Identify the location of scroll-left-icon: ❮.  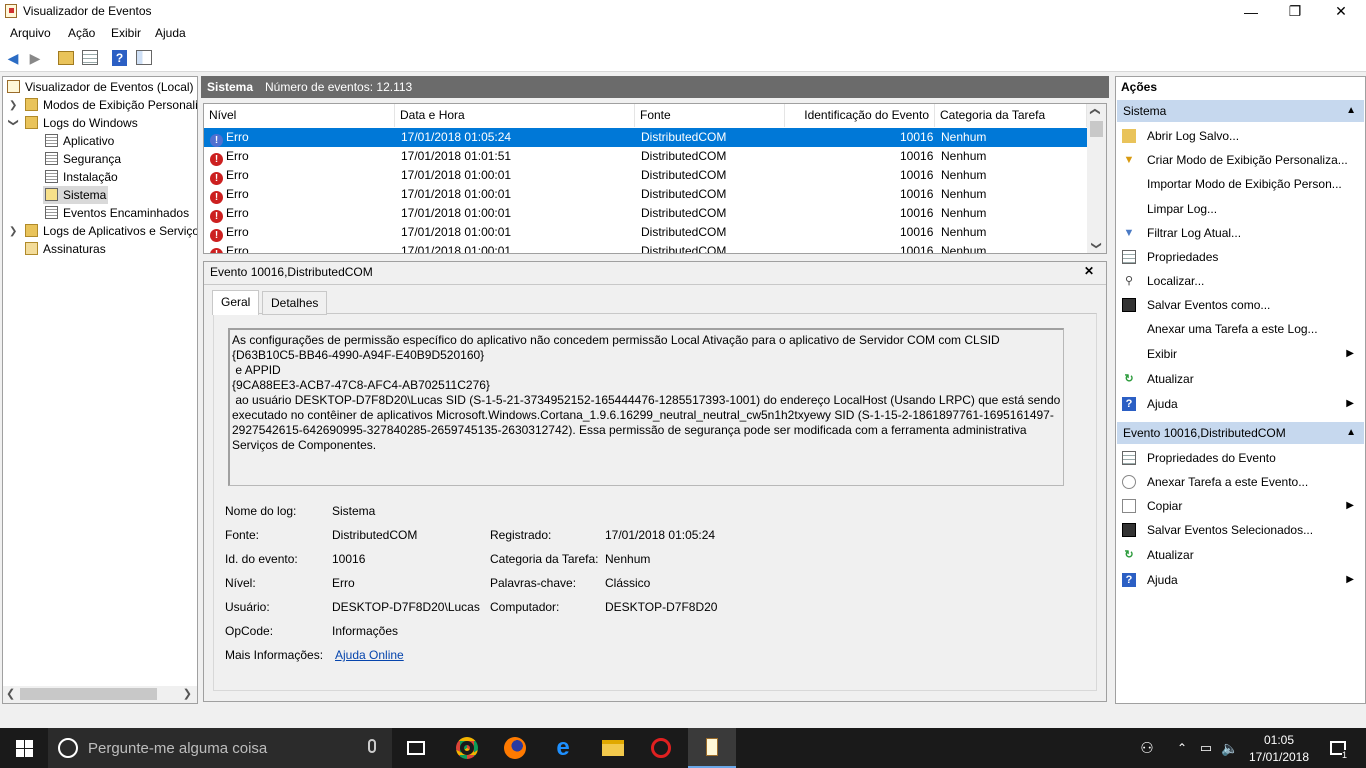
(10, 693).